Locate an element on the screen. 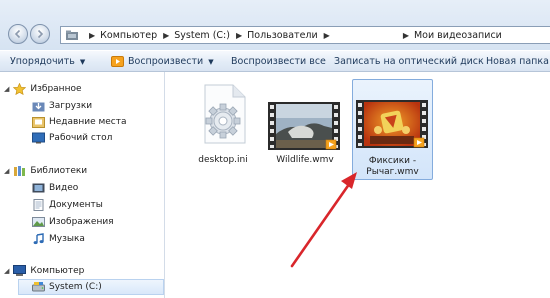 This screenshot has height=298, width=550. breadcrumb-username: ▶ is located at coordinates (374, 35).